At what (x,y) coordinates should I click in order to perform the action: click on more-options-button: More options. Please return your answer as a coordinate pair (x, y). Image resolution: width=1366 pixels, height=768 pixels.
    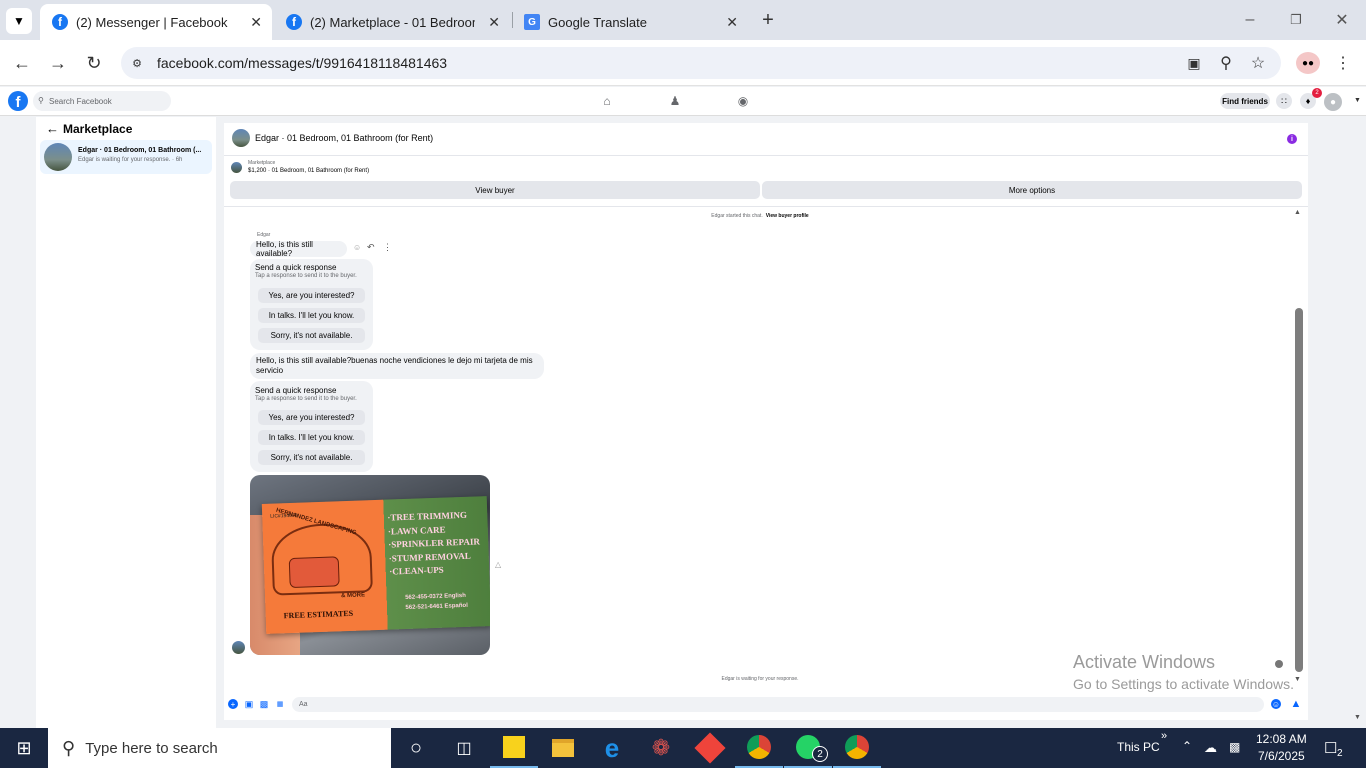
    Looking at the image, I should click on (1032, 190).